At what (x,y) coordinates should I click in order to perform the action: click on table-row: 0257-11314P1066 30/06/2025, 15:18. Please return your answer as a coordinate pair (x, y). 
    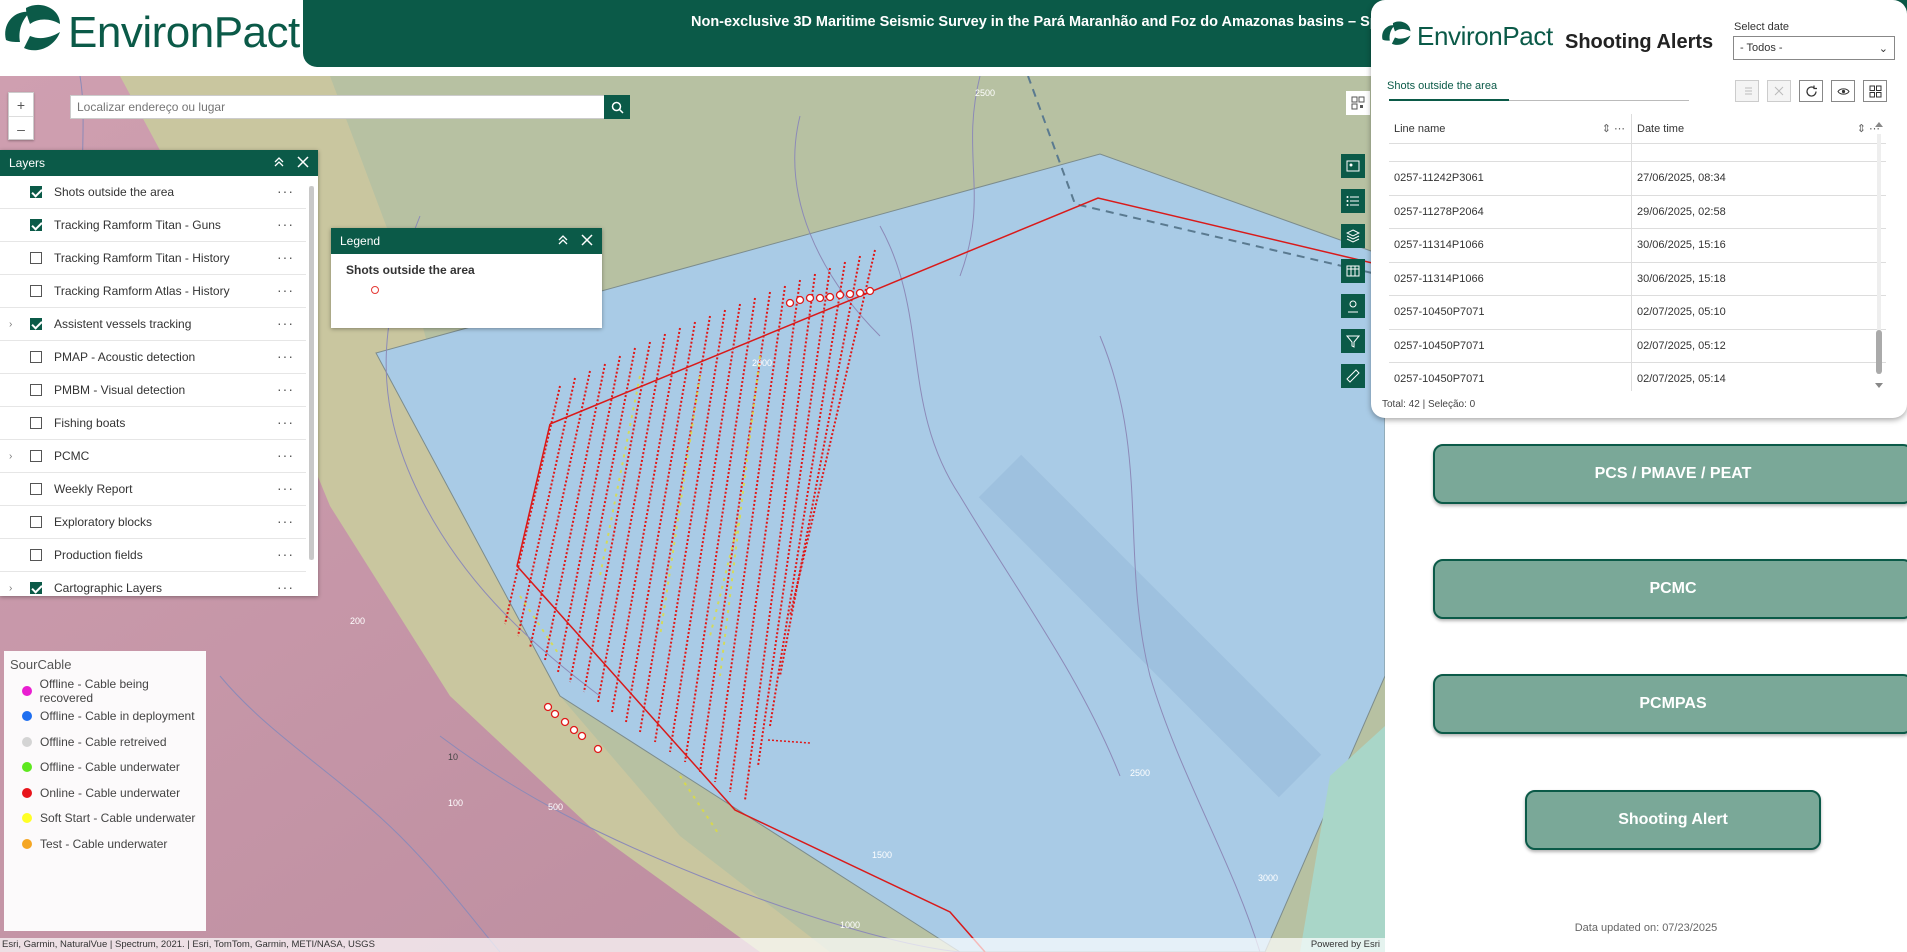
    Looking at the image, I should click on (1637, 279).